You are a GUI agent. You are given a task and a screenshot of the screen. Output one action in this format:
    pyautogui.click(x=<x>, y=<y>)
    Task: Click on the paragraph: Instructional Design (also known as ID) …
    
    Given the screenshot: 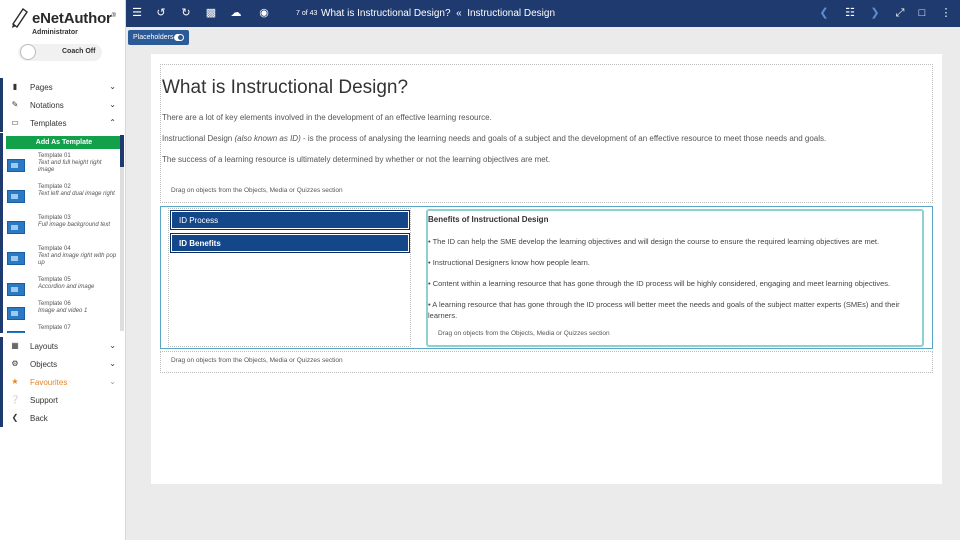 What is the action you would take?
    pyautogui.click(x=494, y=138)
    